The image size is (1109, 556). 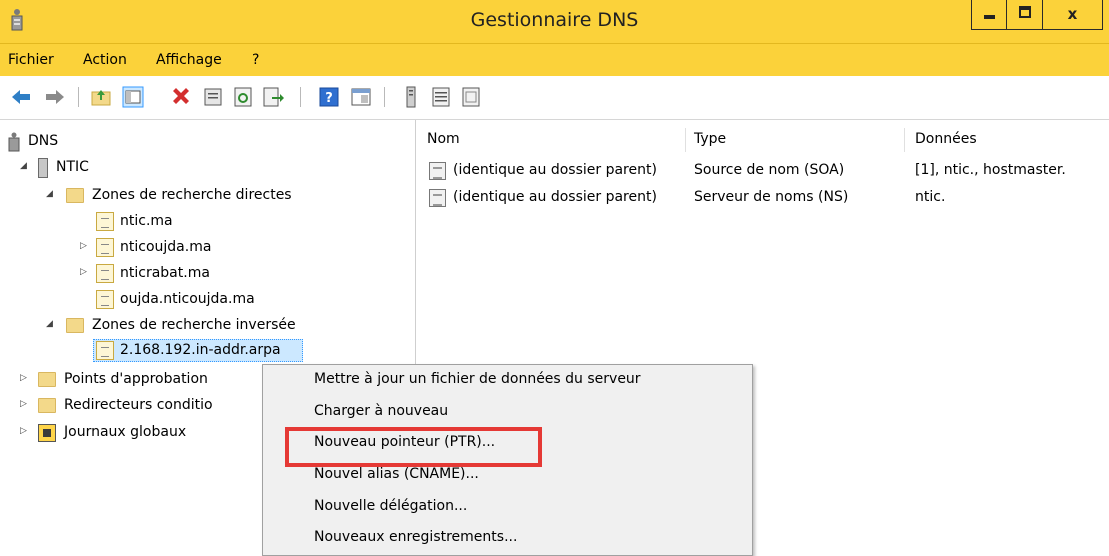 I want to click on minimize-button, so click(x=989, y=15).